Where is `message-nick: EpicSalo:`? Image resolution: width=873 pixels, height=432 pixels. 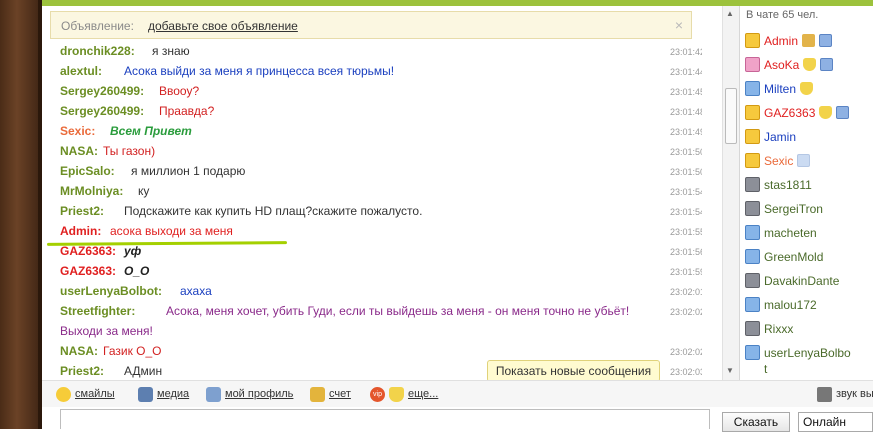
message-nick: EpicSalo: is located at coordinates (87, 171).